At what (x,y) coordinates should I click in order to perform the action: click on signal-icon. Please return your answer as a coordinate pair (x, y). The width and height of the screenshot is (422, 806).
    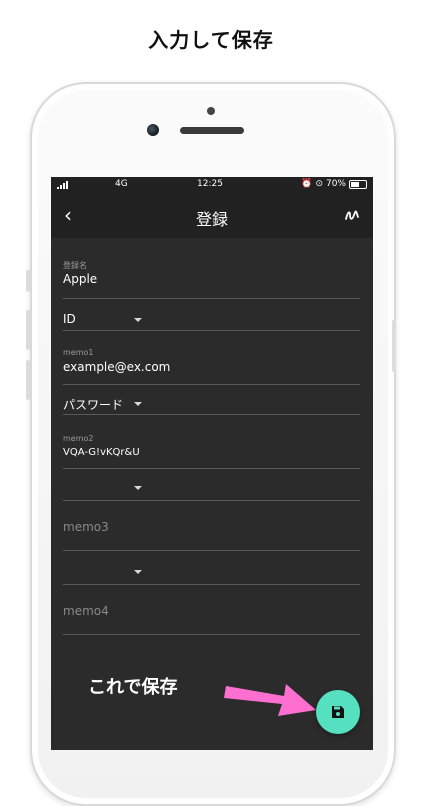
    Looking at the image, I should click on (62, 185).